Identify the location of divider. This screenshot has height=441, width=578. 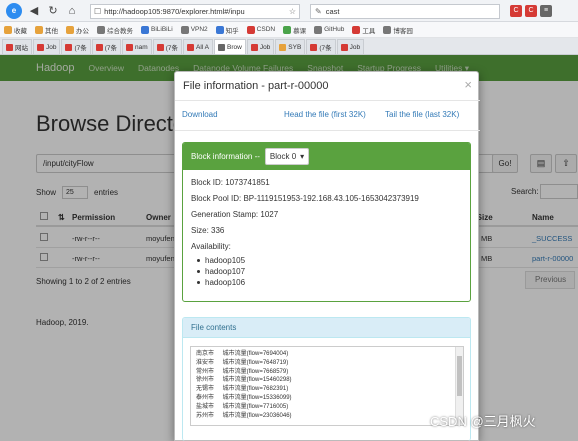
(327, 130).